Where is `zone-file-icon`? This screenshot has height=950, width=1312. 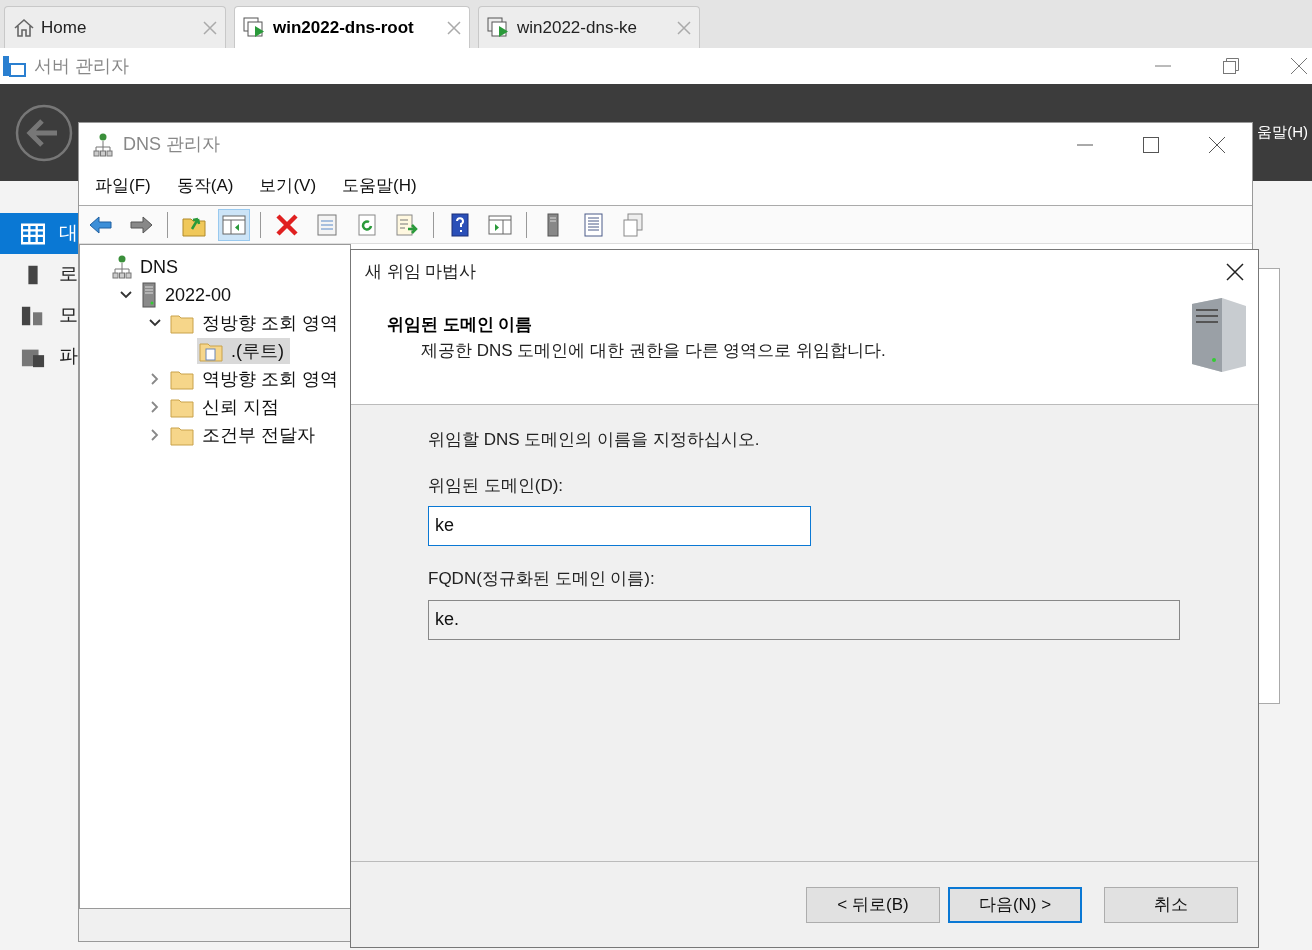
zone-file-icon is located at coordinates (211, 351).